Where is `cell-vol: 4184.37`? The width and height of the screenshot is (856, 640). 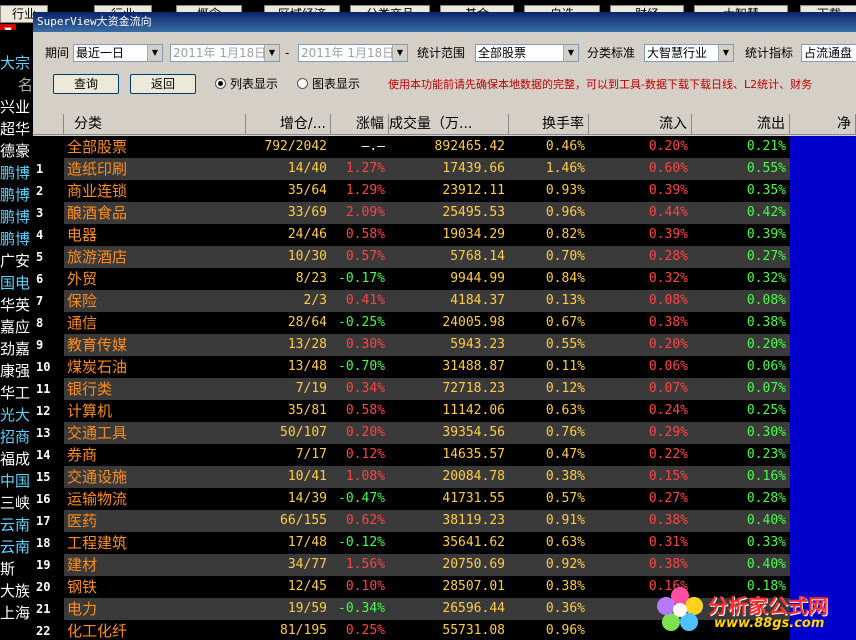 cell-vol: 4184.37 is located at coordinates (477, 300).